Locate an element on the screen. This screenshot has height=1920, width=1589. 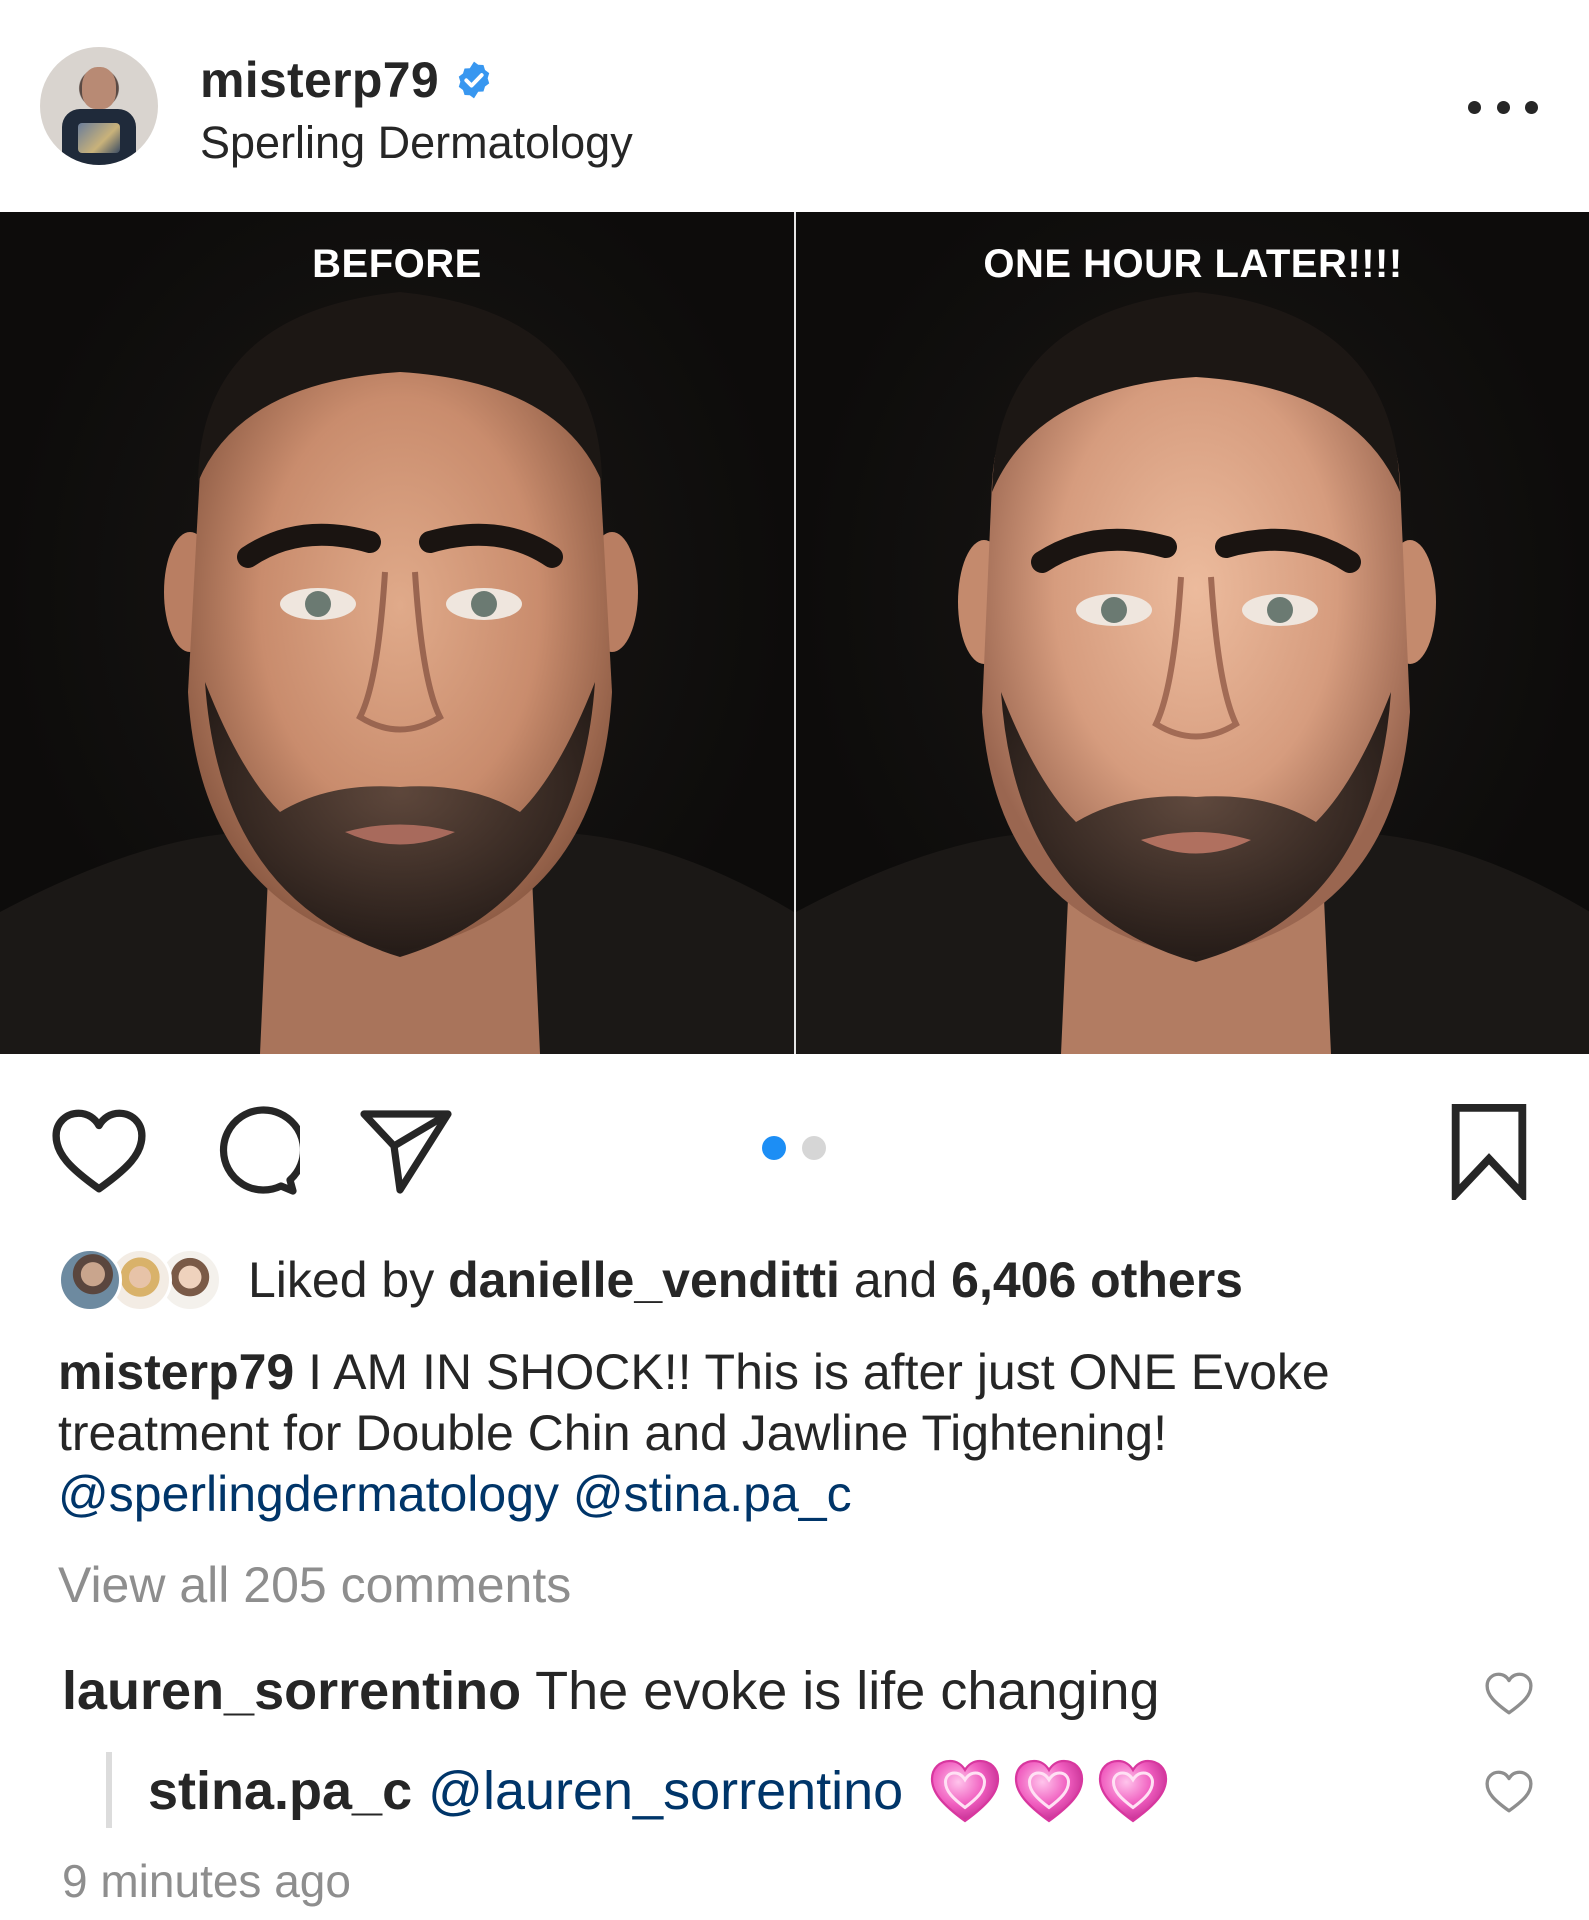
liker-avatars is located at coordinates (143, 1280).